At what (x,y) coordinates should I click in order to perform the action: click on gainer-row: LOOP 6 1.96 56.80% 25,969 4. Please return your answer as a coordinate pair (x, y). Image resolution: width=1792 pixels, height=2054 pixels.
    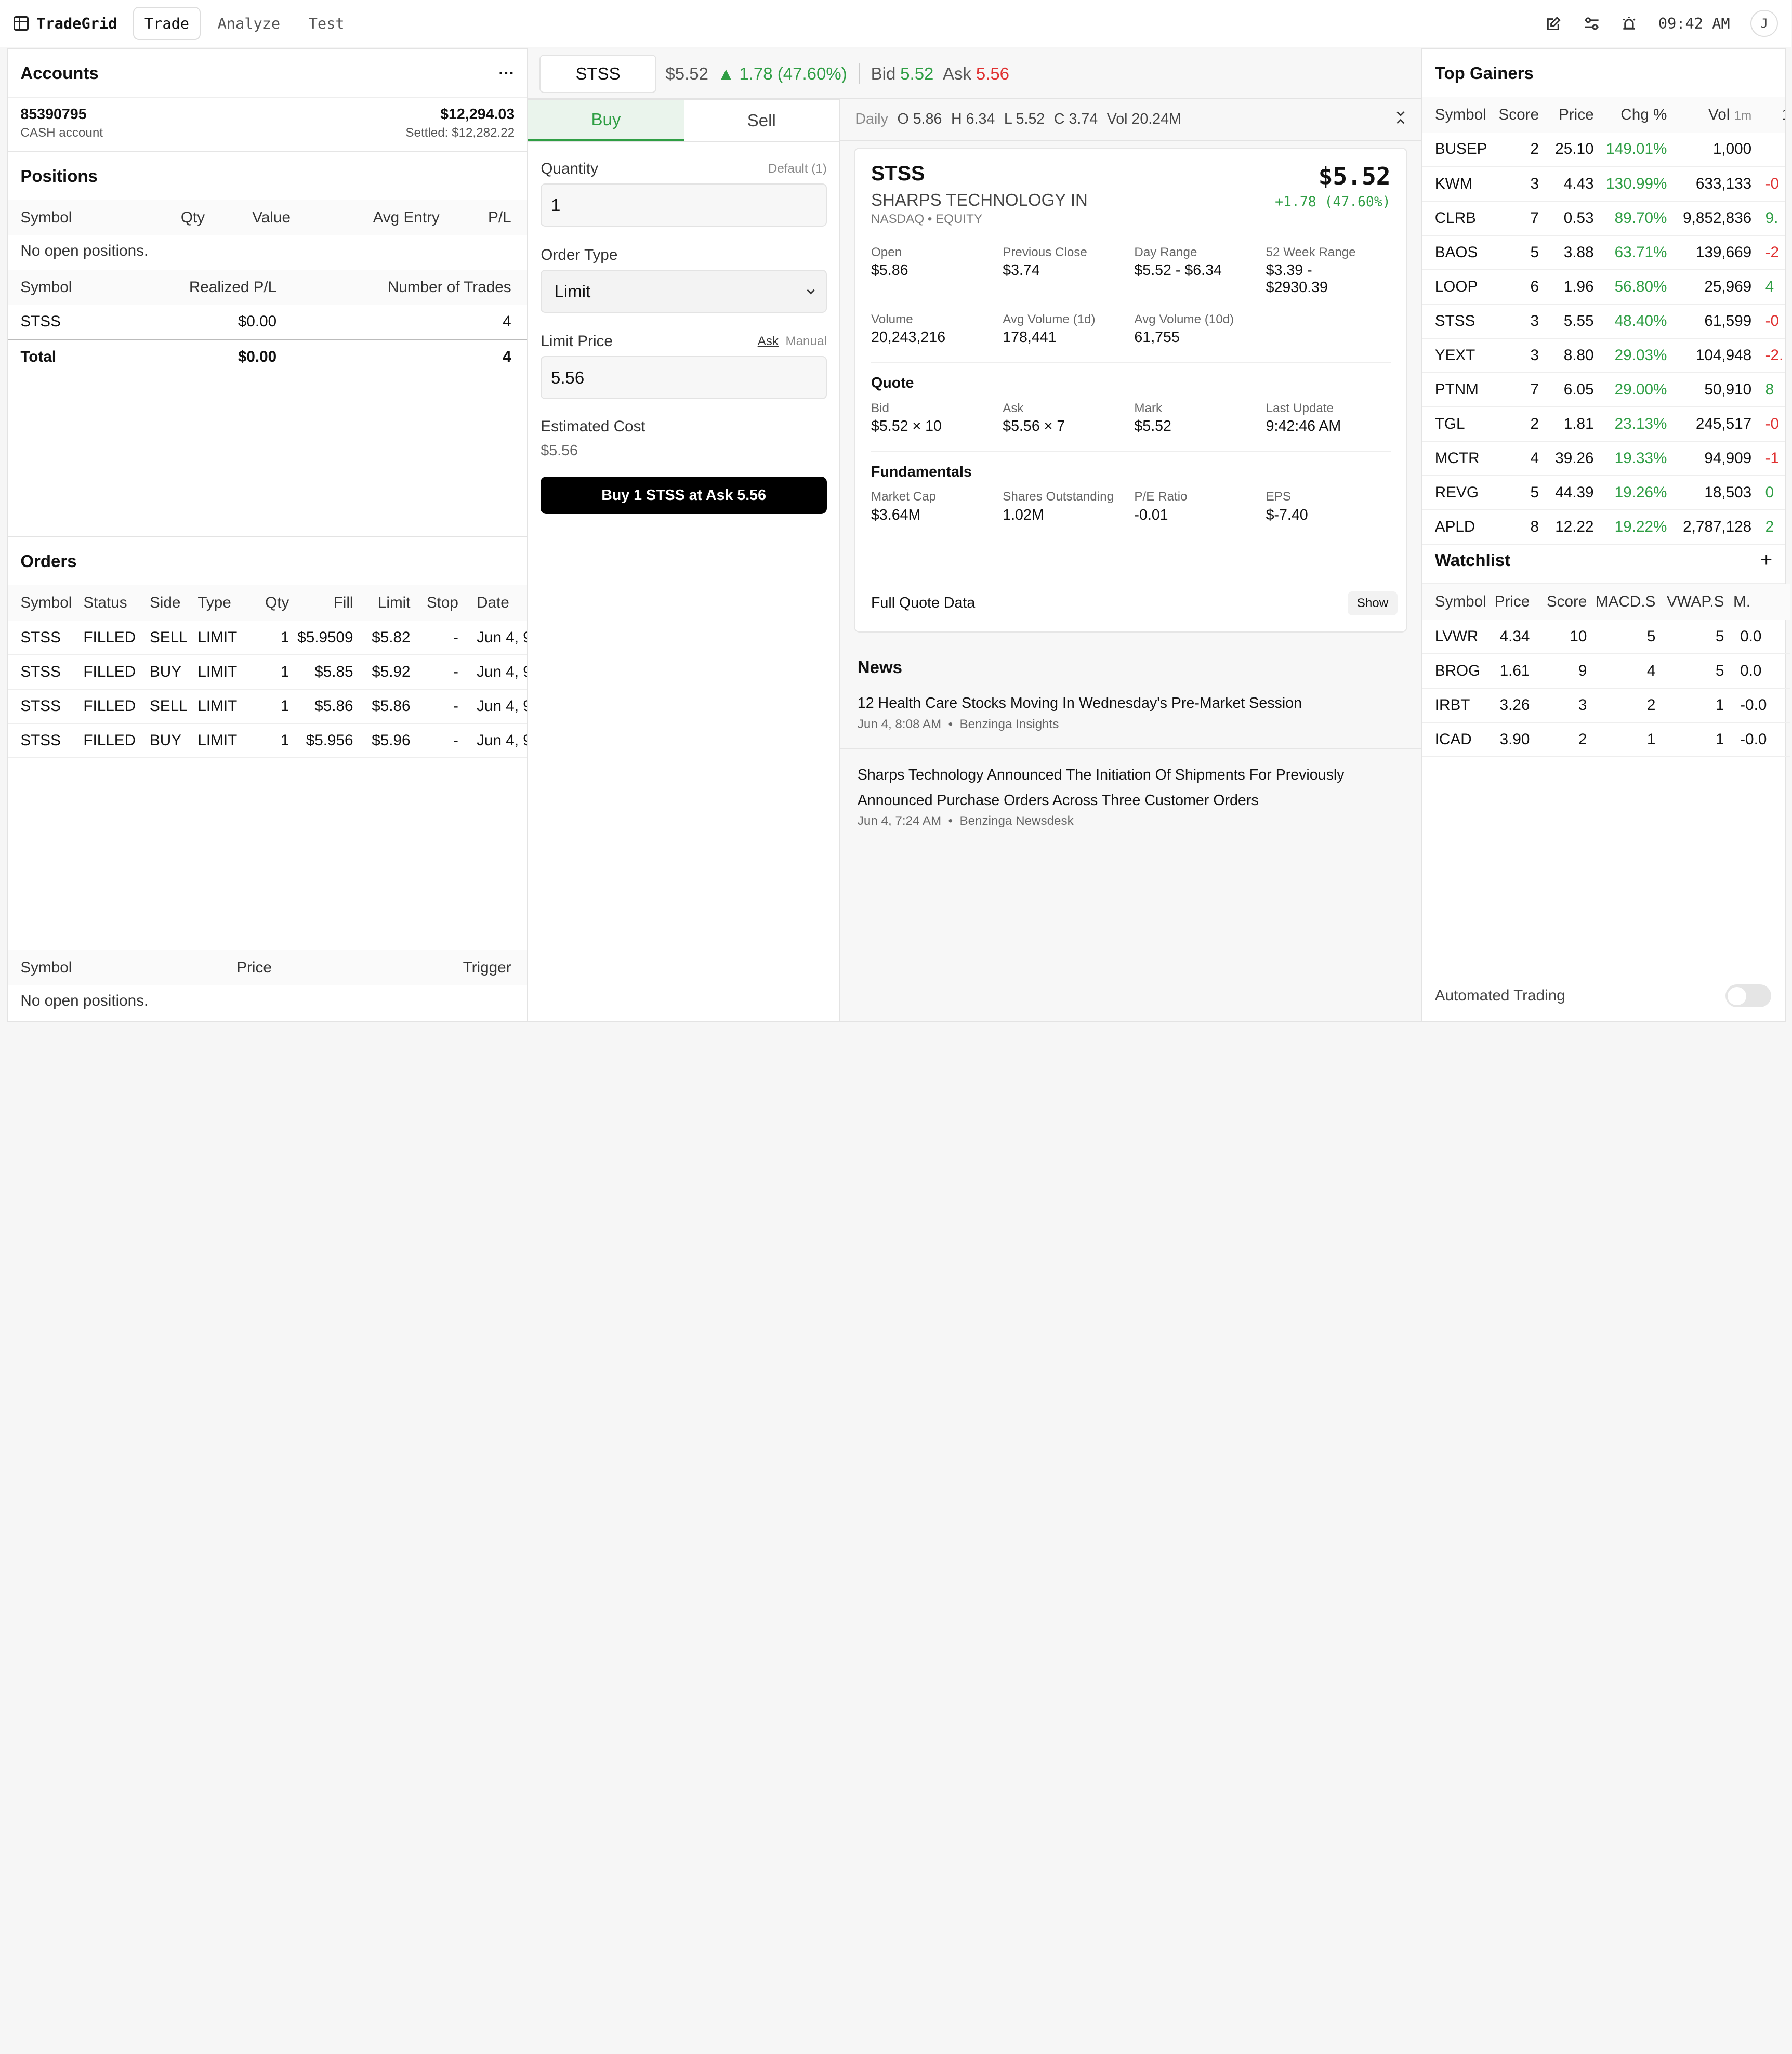
    Looking at the image, I should click on (1603, 287).